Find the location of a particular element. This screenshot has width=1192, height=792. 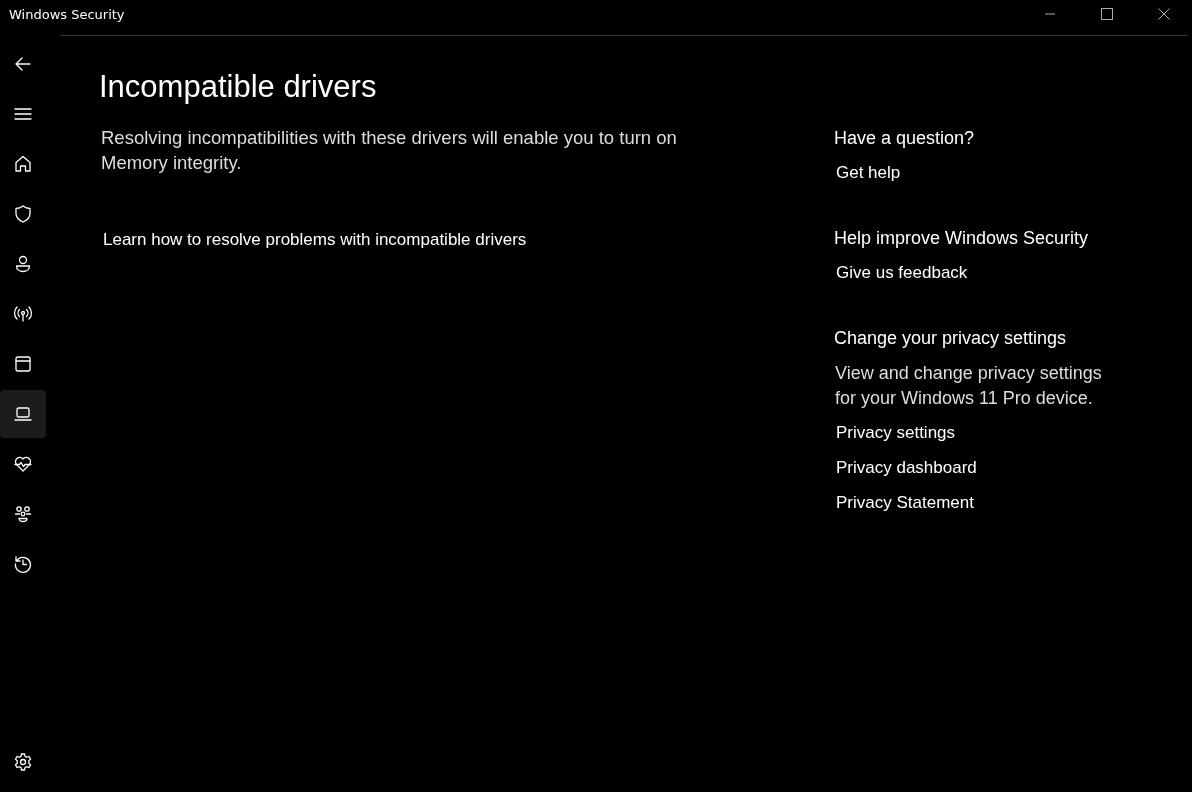

help-link: Privacy dashboard is located at coordinates (980, 468).